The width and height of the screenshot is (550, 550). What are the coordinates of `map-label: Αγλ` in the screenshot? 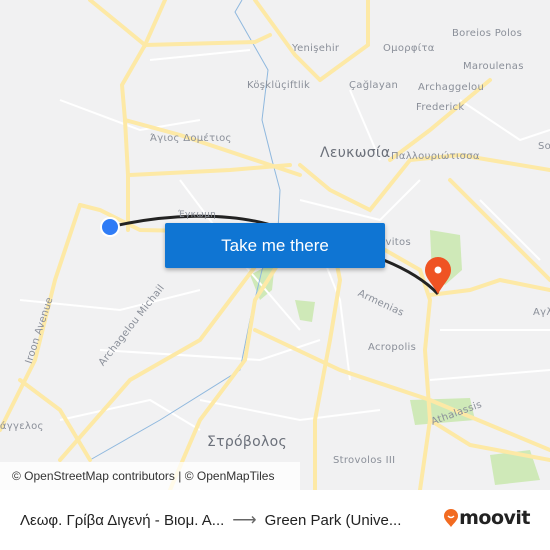 It's located at (541, 312).